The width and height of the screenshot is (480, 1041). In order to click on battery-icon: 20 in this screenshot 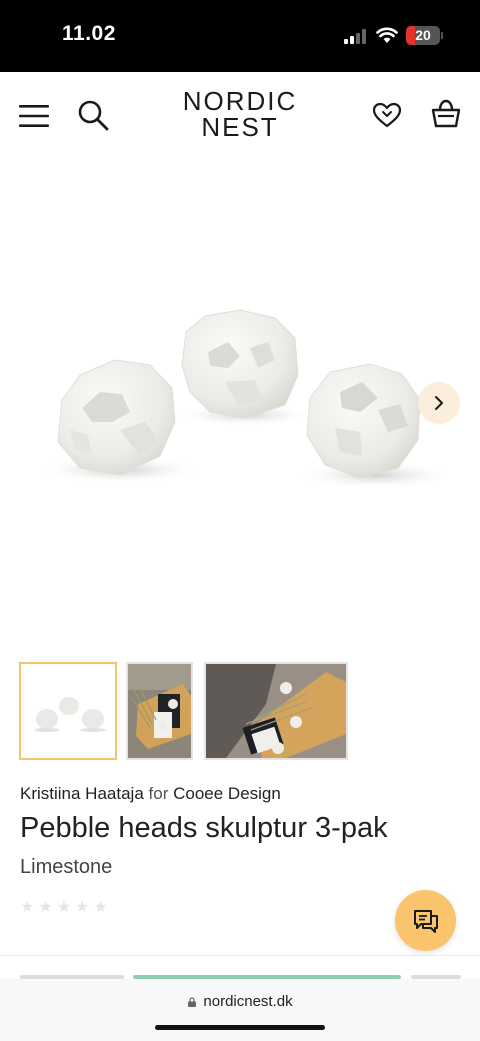, I will do `click(423, 35)`.